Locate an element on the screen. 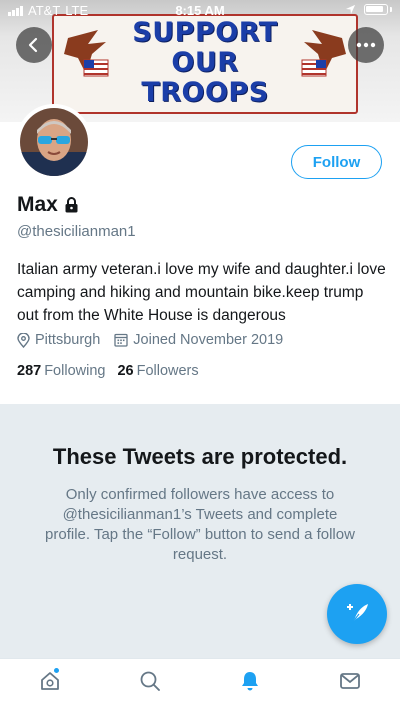 This screenshot has height=711, width=400. following-link: 287 Following is located at coordinates (61, 371).